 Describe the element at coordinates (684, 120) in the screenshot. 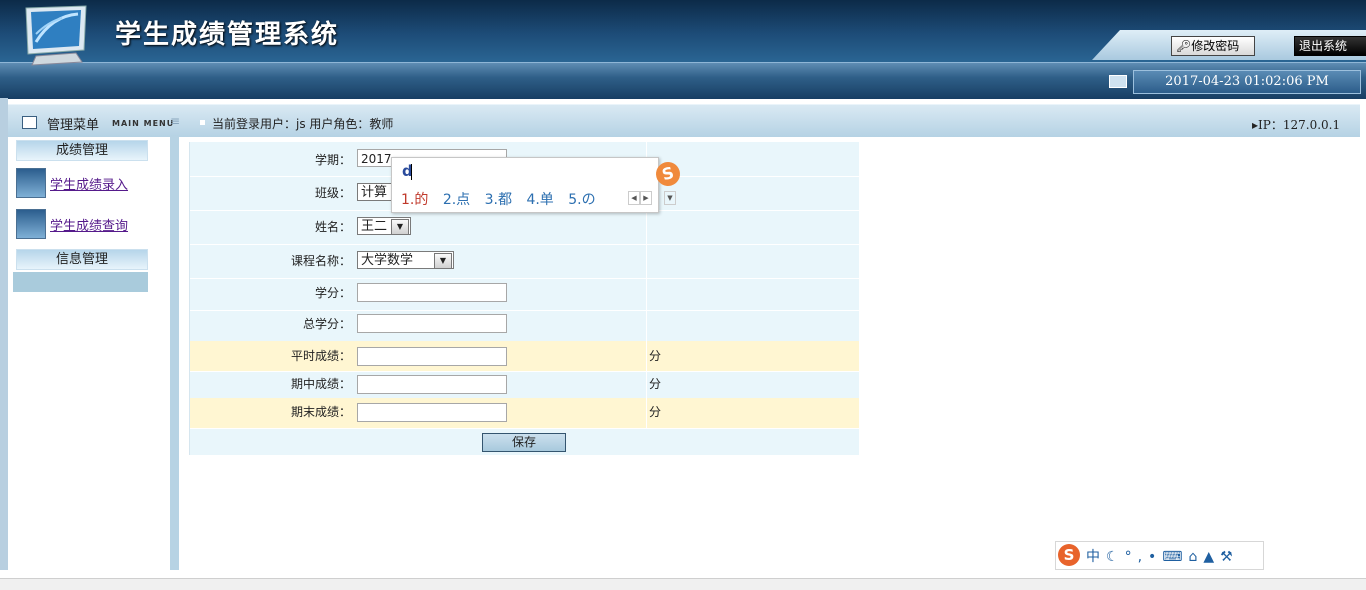

I see `menu-bar` at that location.